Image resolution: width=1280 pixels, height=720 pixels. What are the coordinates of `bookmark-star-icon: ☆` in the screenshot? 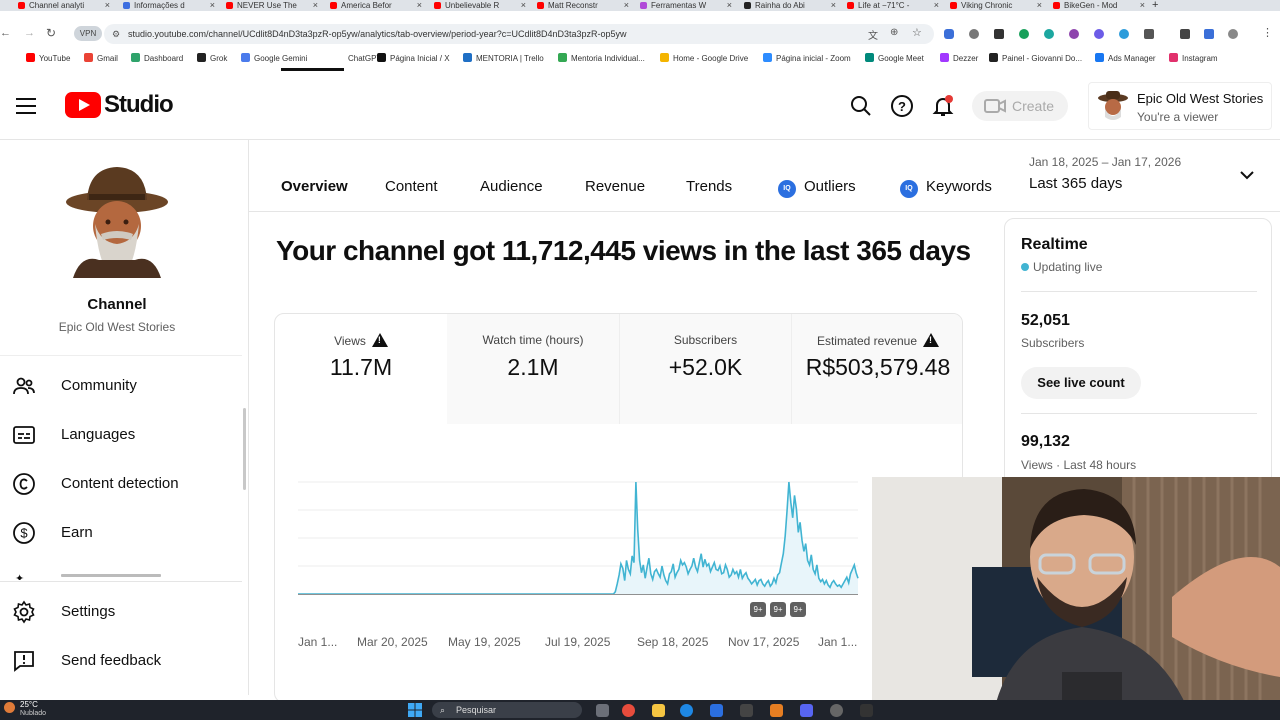 It's located at (917, 32).